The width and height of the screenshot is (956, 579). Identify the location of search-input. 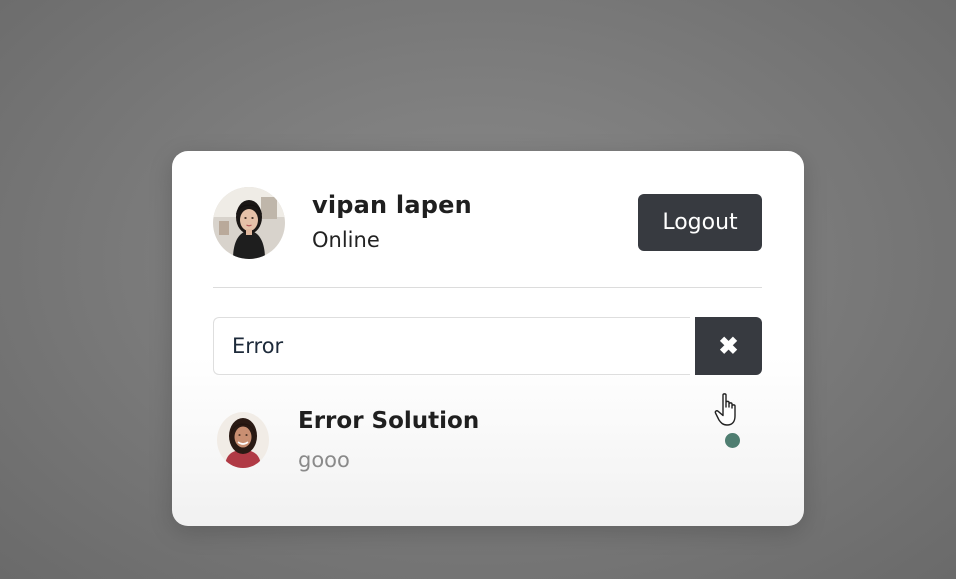
(451, 346).